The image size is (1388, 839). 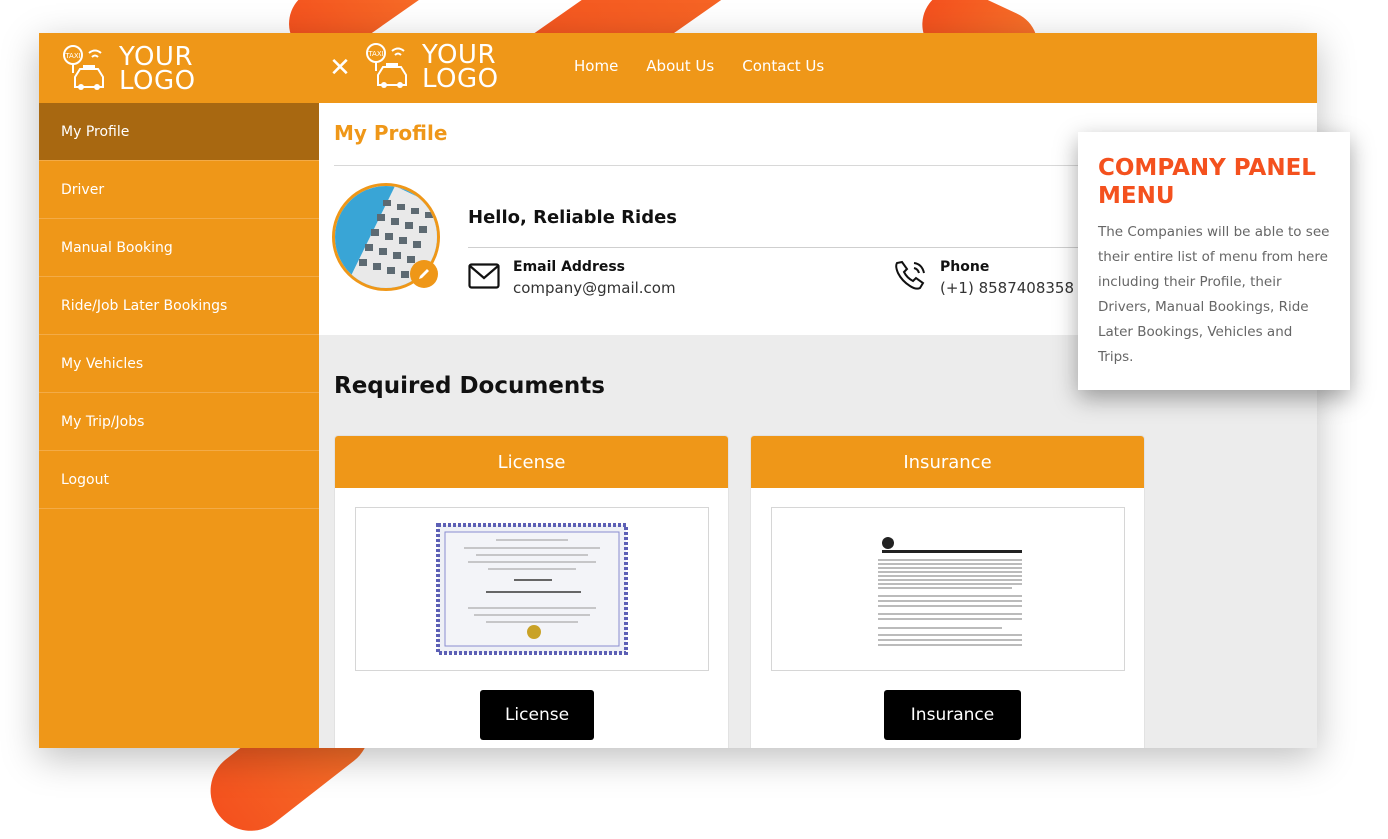 I want to click on certificate-image, so click(x=532, y=589).